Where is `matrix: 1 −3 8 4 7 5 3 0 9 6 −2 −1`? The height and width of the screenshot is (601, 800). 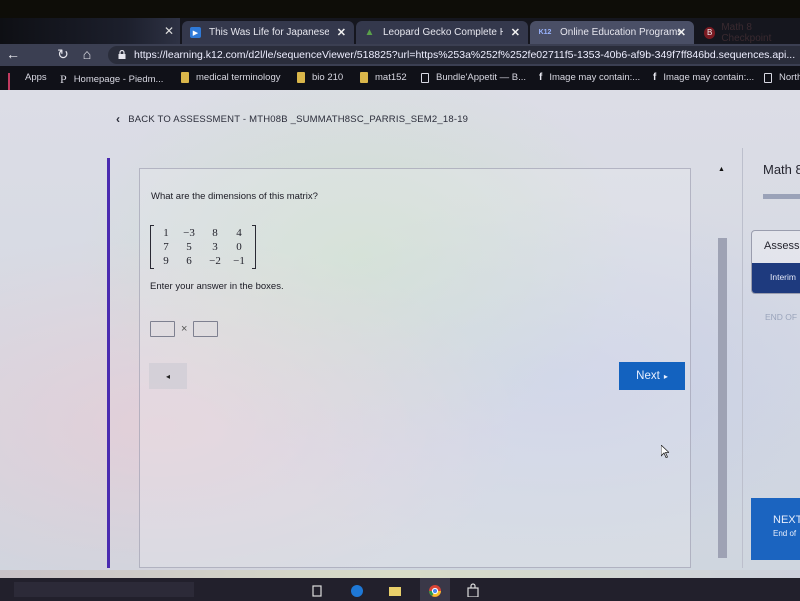 matrix: 1 −3 8 4 7 5 3 0 9 6 −2 −1 is located at coordinates (203, 247).